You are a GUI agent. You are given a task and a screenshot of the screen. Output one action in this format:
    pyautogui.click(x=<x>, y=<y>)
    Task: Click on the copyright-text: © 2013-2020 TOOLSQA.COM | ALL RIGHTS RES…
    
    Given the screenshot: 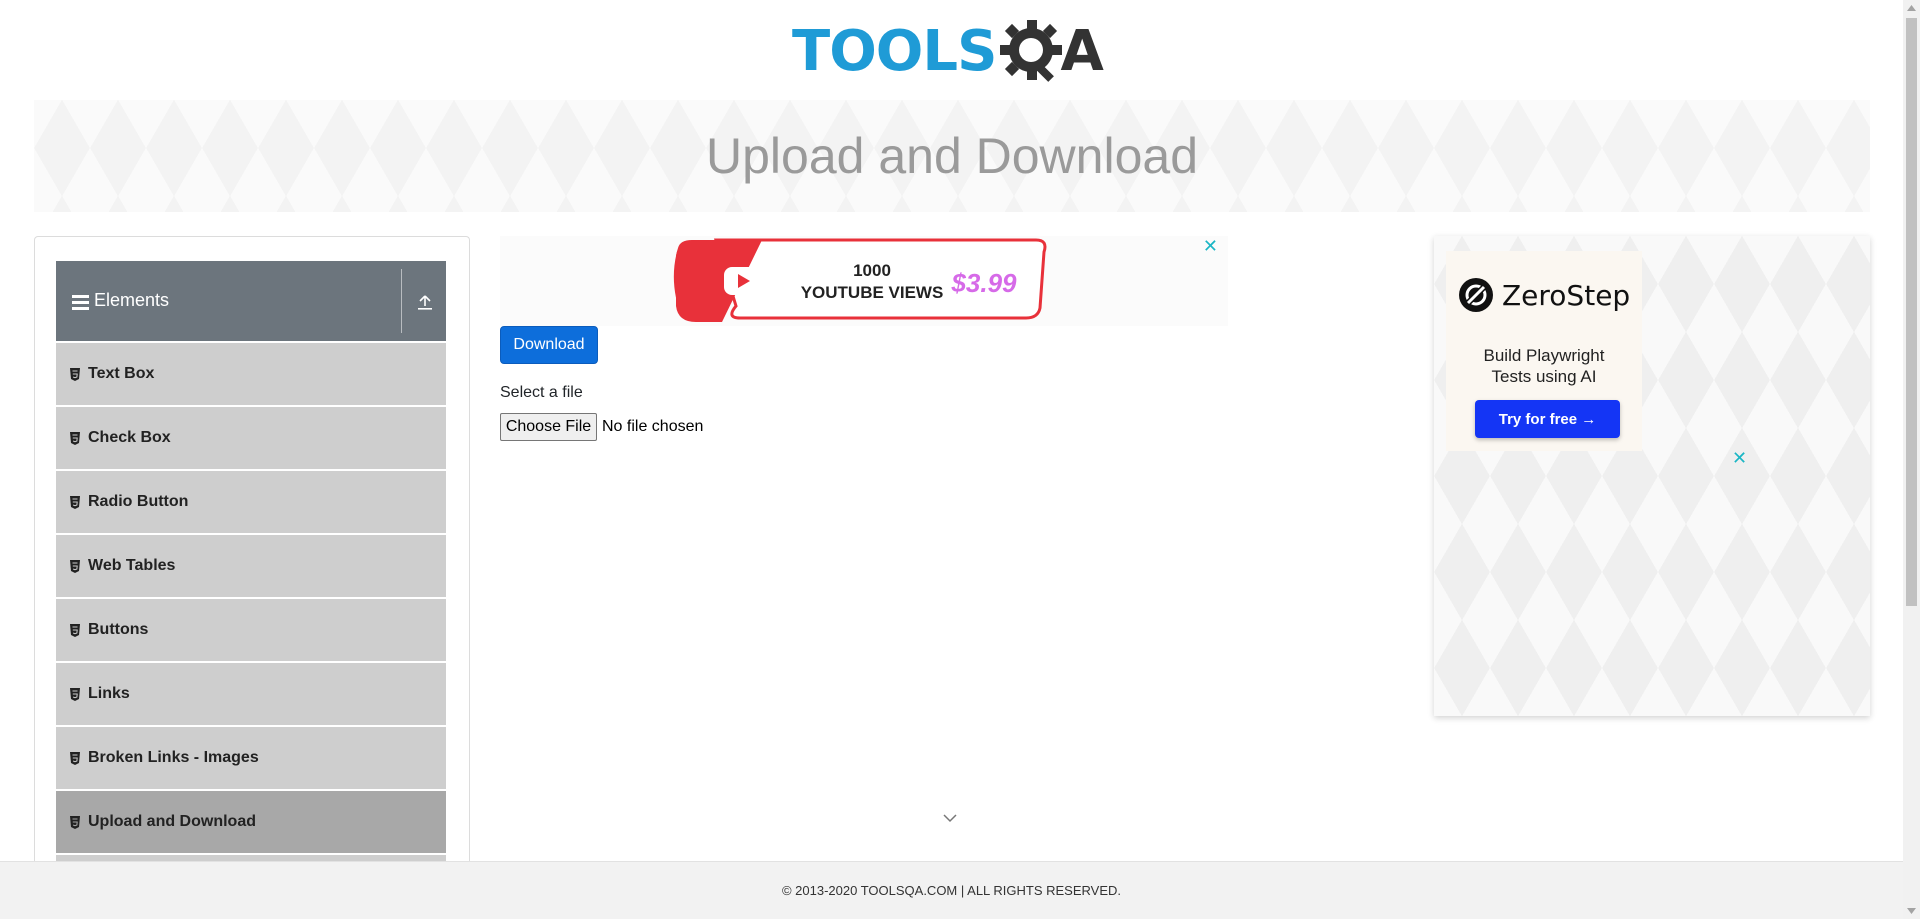 What is the action you would take?
    pyautogui.click(x=951, y=890)
    